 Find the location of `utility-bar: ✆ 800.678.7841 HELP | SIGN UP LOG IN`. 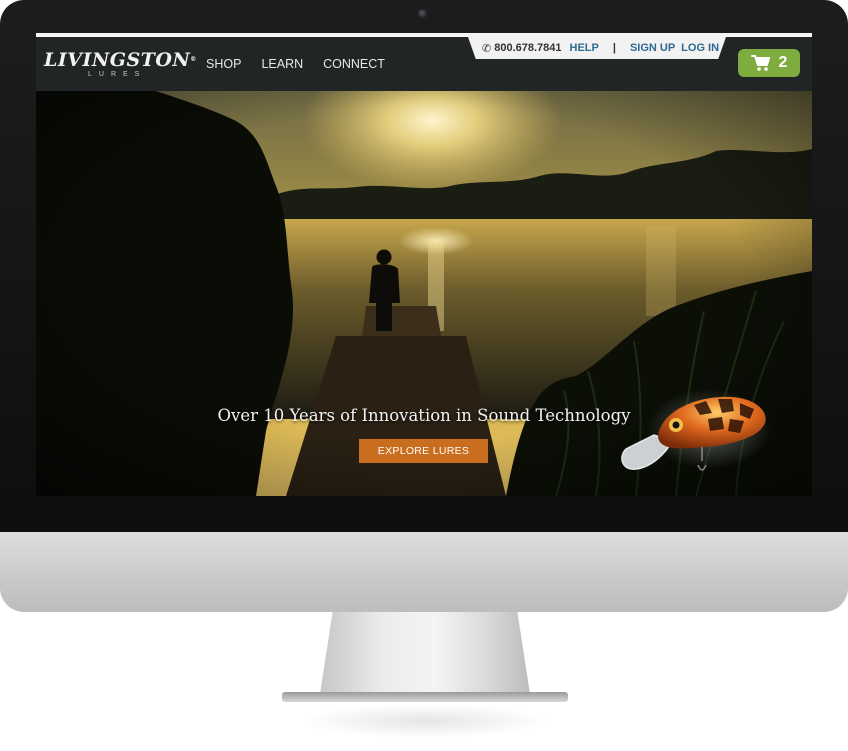

utility-bar: ✆ 800.678.7841 HELP | SIGN UP LOG IN is located at coordinates (597, 48).